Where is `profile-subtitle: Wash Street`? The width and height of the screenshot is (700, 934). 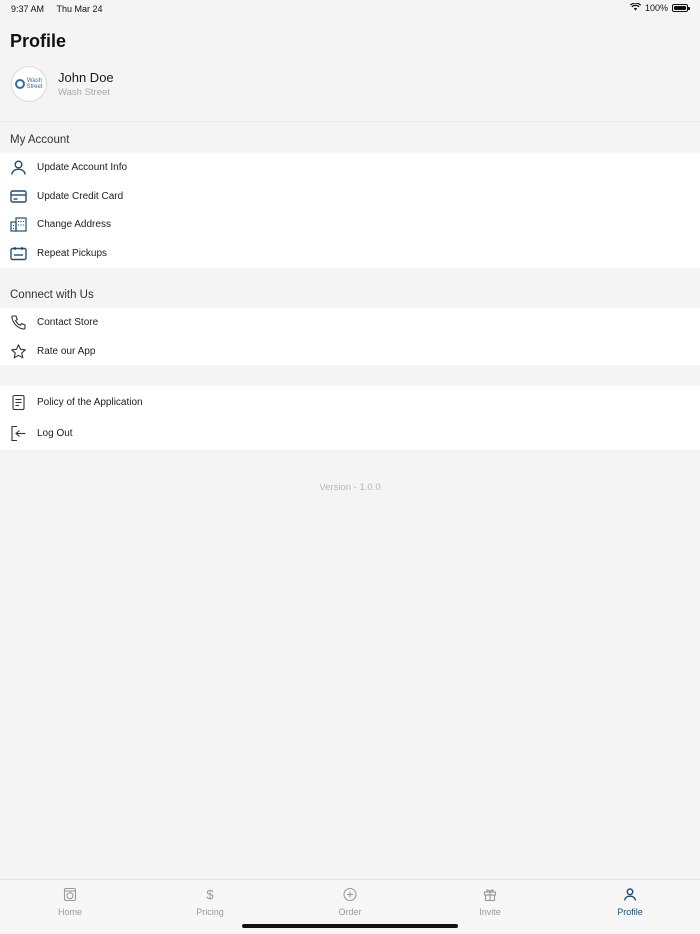
profile-subtitle: Wash Street is located at coordinates (84, 92).